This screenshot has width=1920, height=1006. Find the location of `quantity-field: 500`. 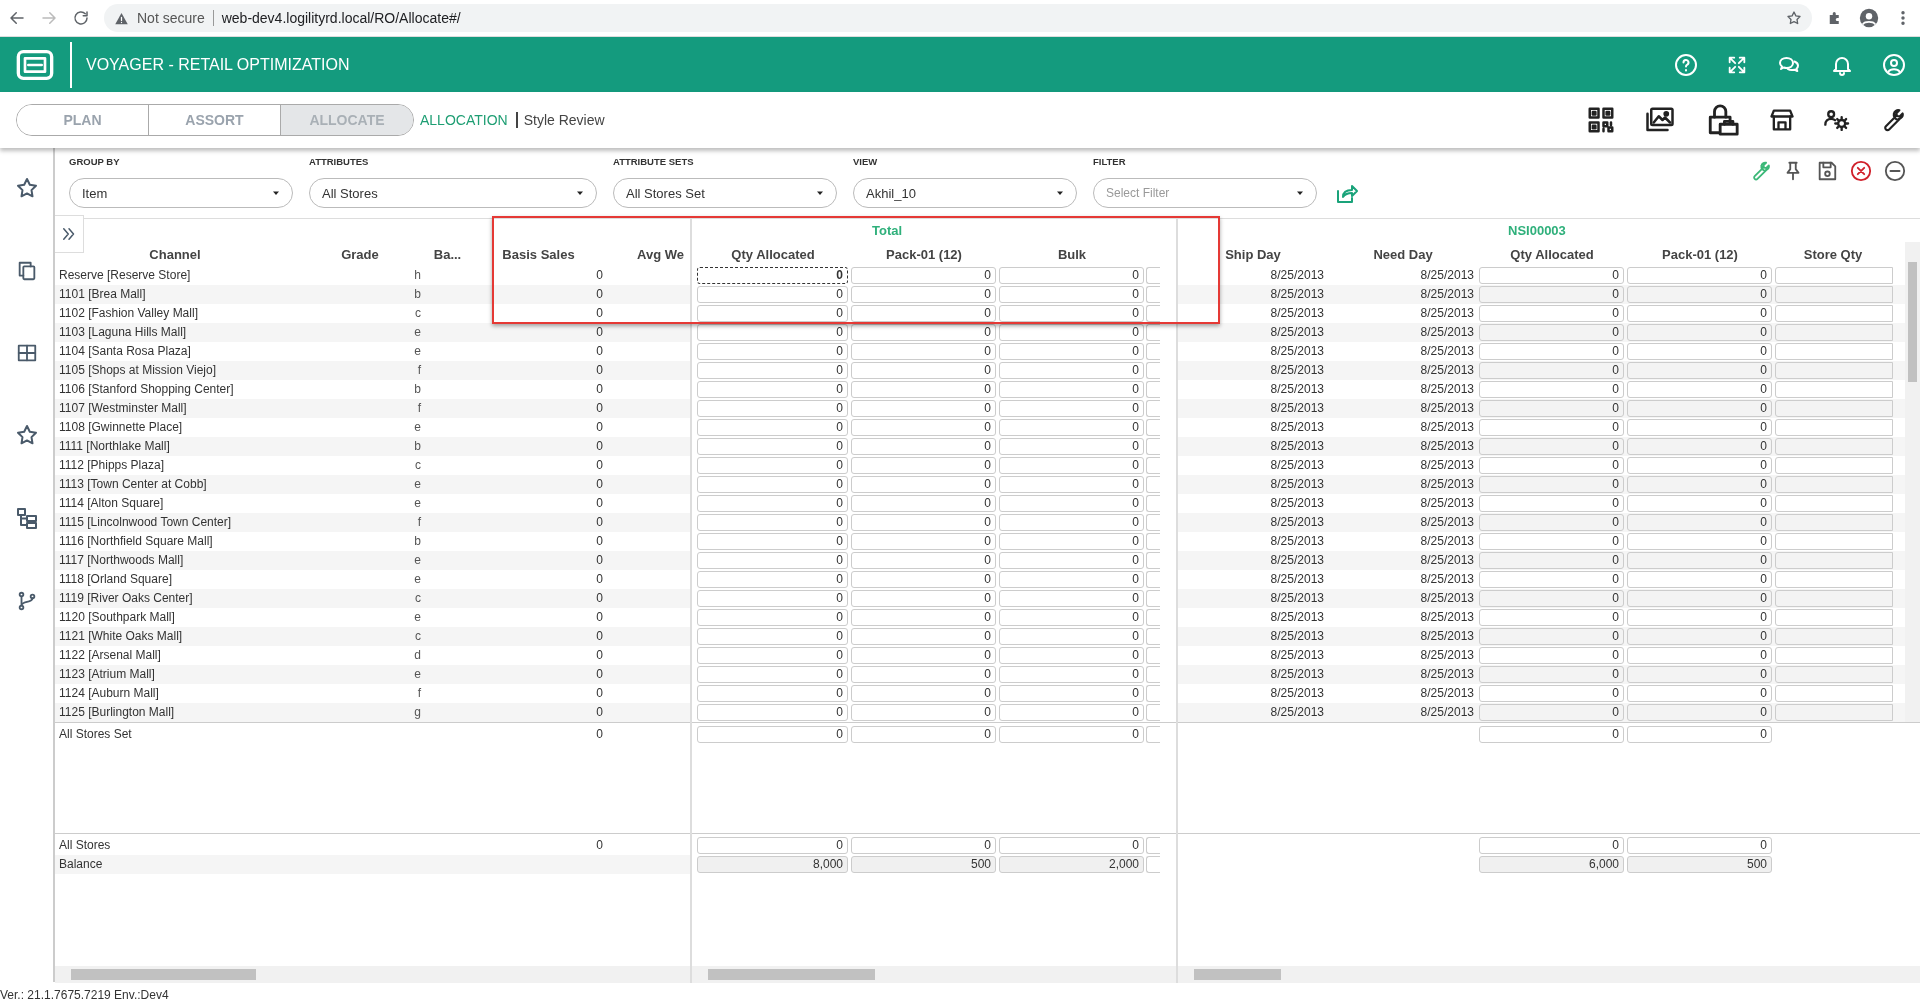

quantity-field: 500 is located at coordinates (1699, 864).